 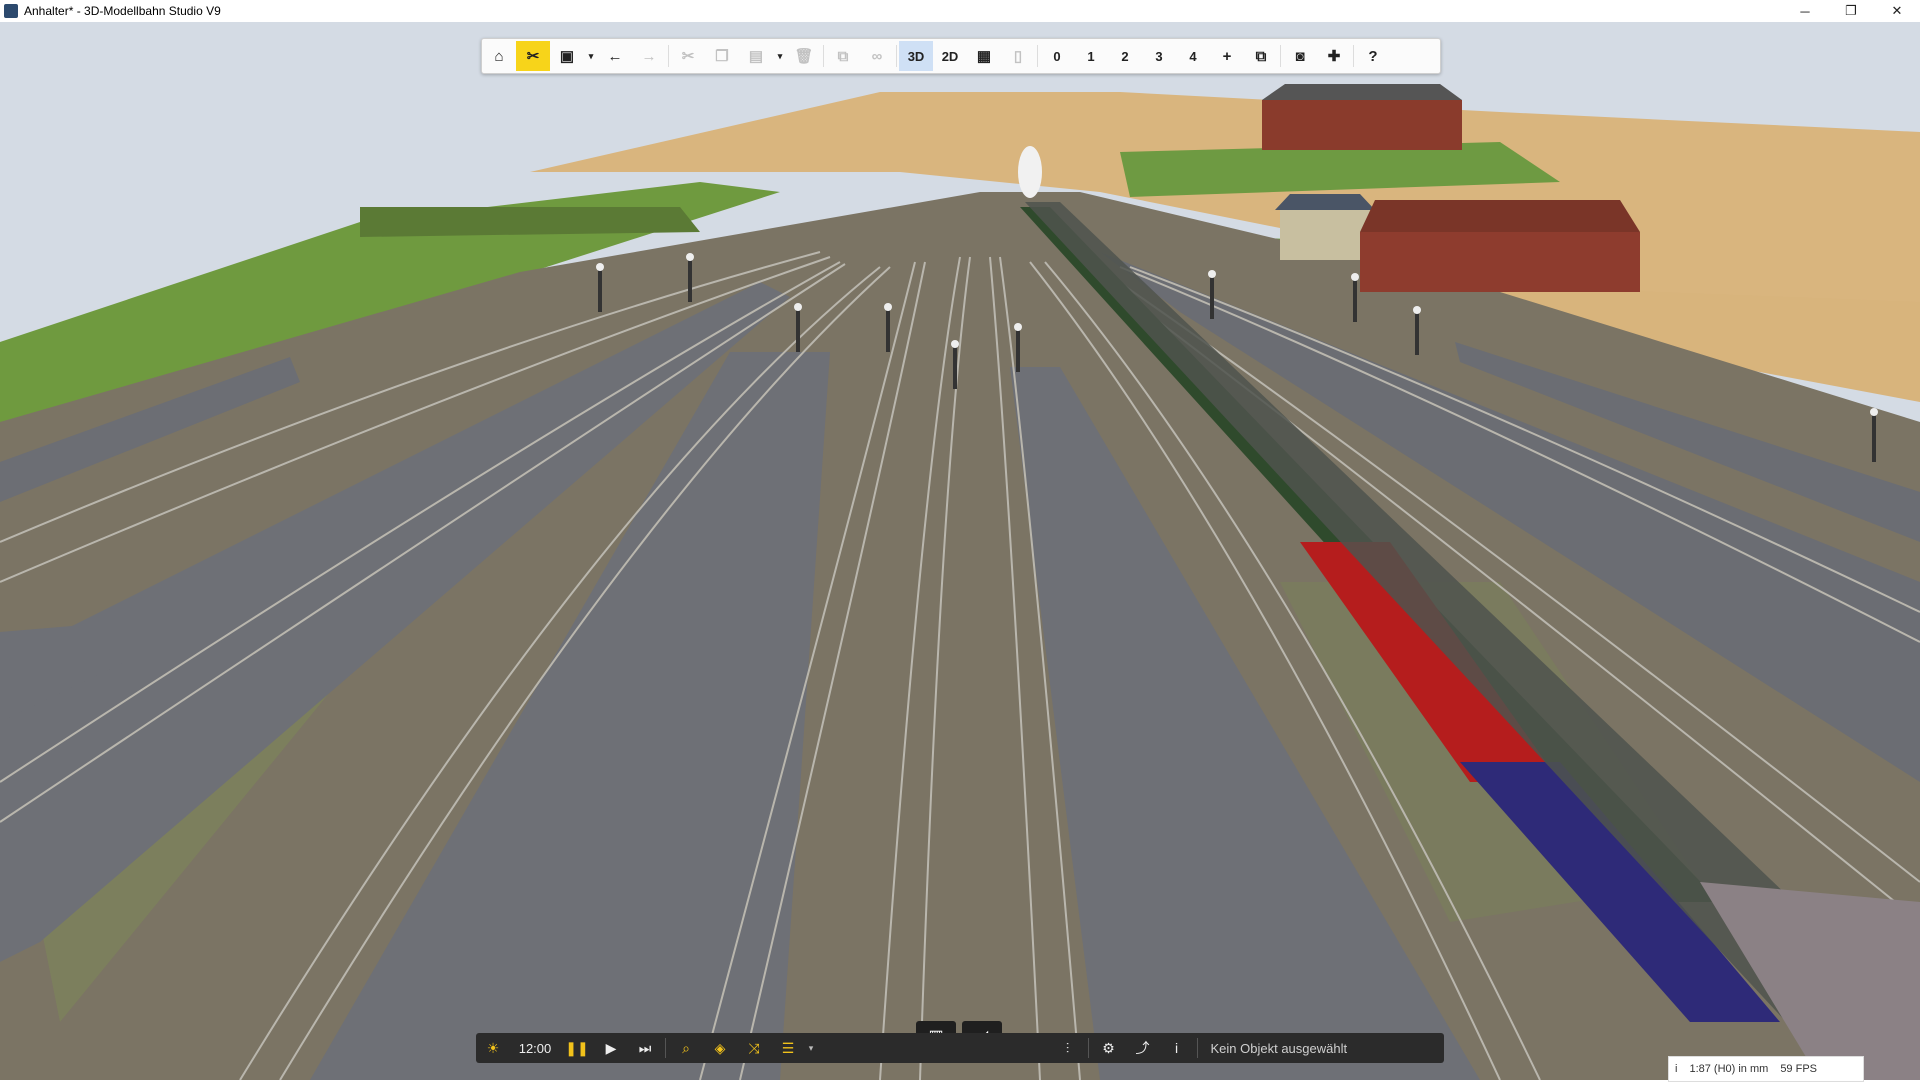 What do you see at coordinates (788, 1048) in the screenshot?
I see `list-icon: ☰` at bounding box center [788, 1048].